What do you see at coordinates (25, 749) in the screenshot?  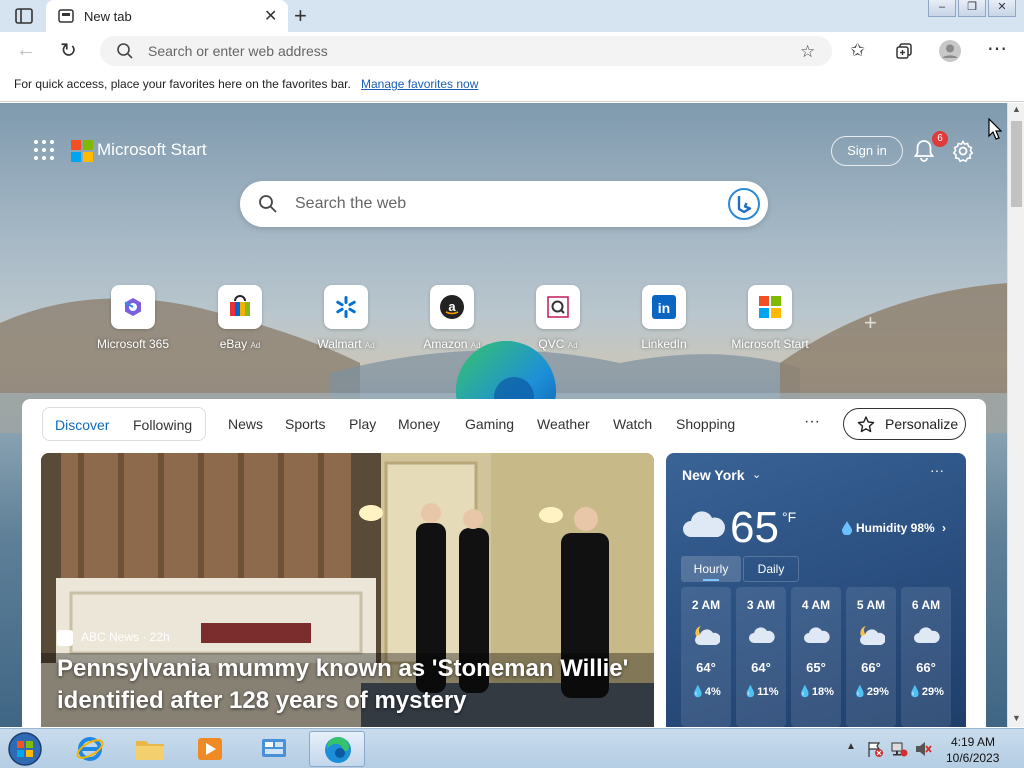 I see `start-button` at bounding box center [25, 749].